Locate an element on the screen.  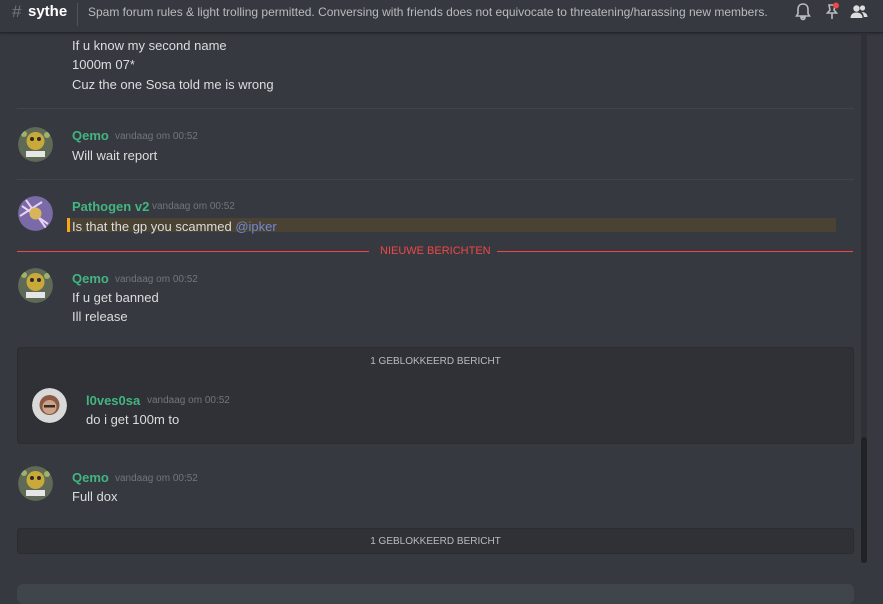
message-author: l0ves0sa is located at coordinates (113, 400).